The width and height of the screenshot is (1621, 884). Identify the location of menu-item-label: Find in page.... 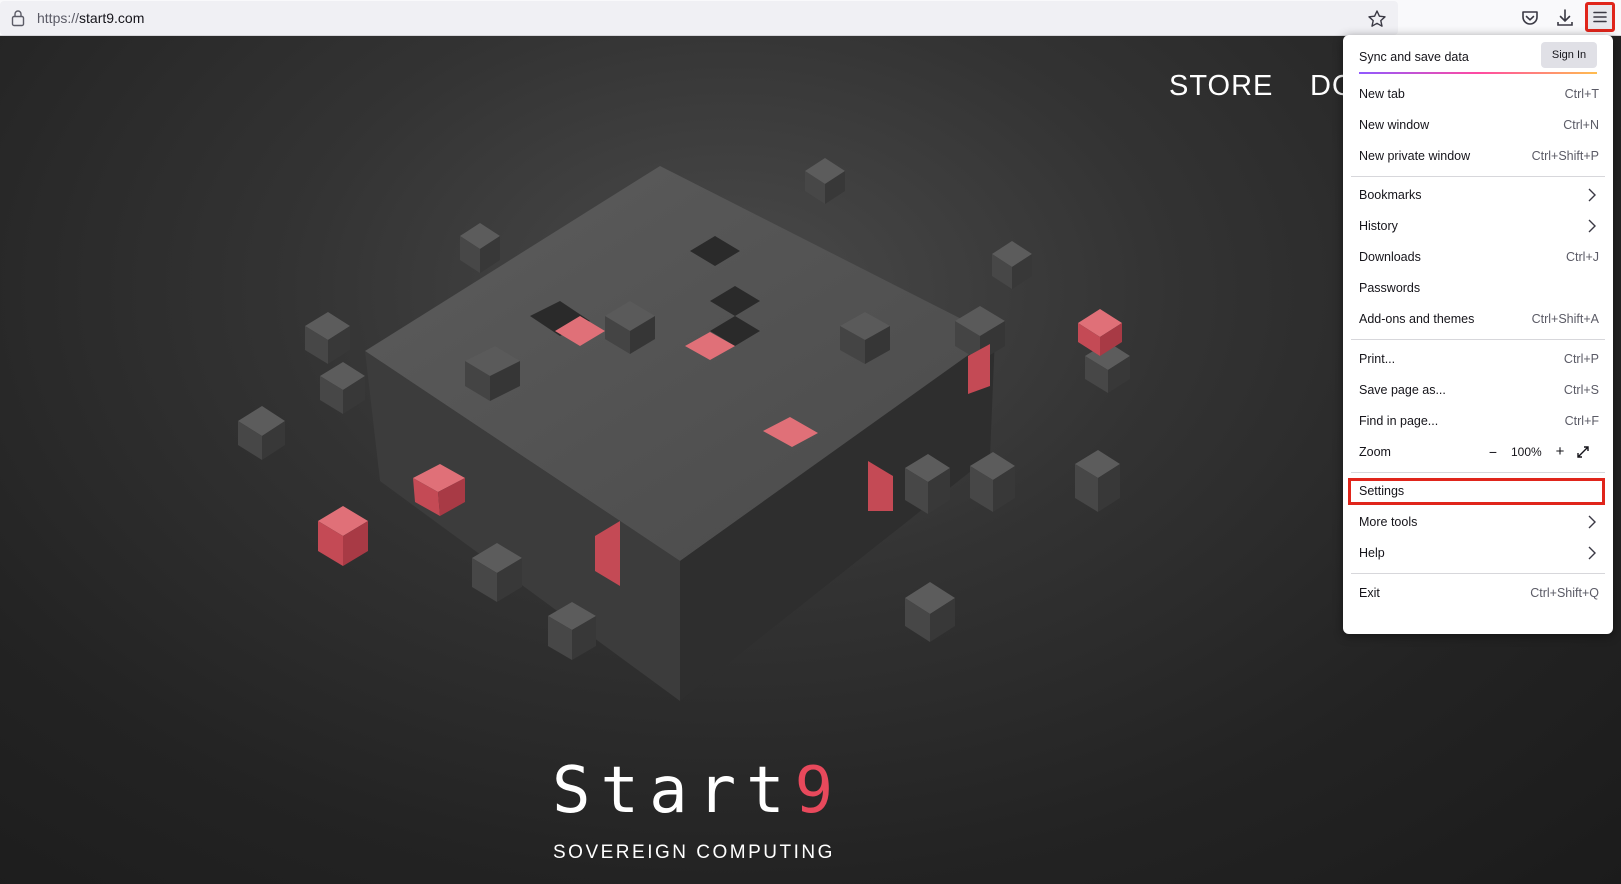
(1399, 421).